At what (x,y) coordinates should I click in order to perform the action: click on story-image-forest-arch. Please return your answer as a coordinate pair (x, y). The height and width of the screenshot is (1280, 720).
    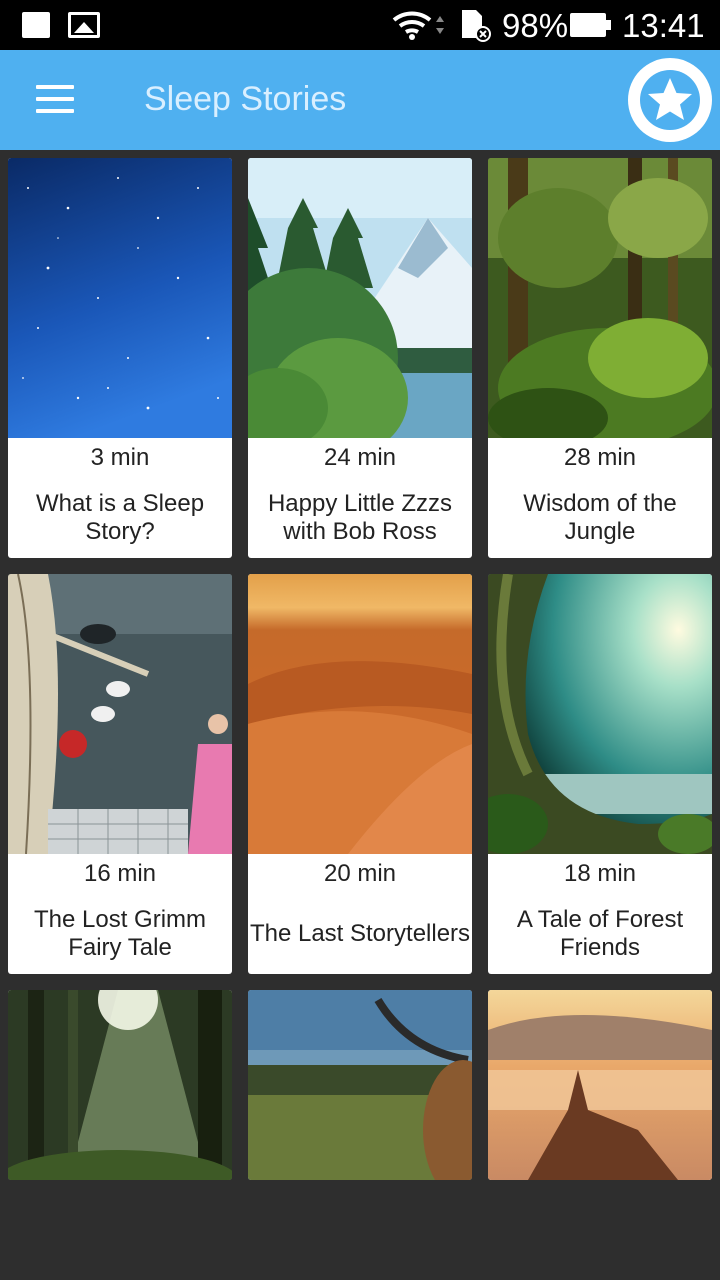
    Looking at the image, I should click on (600, 714).